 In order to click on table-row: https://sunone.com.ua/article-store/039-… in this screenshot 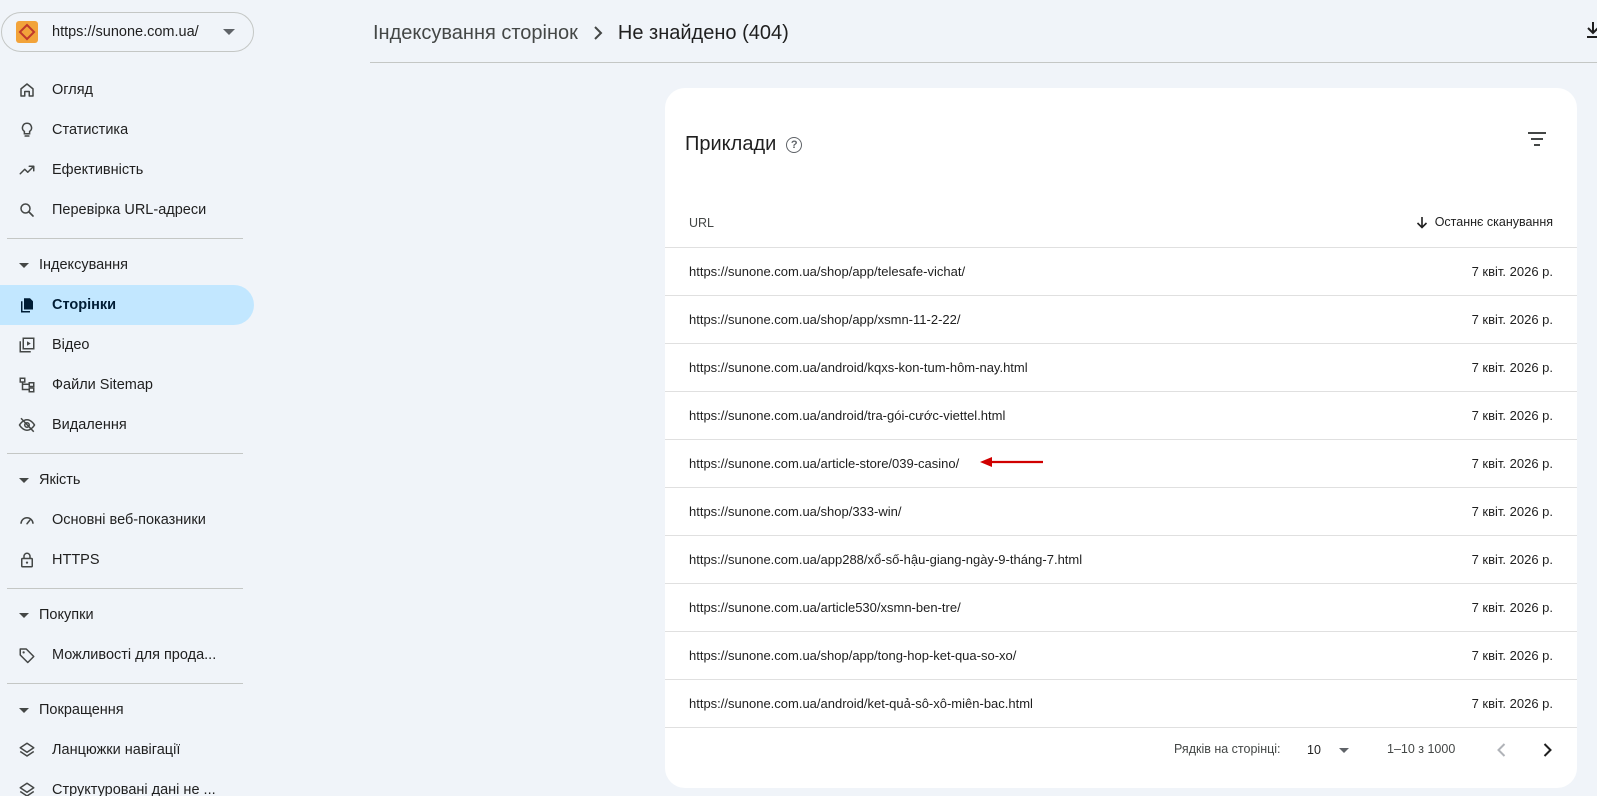, I will do `click(1121, 464)`.